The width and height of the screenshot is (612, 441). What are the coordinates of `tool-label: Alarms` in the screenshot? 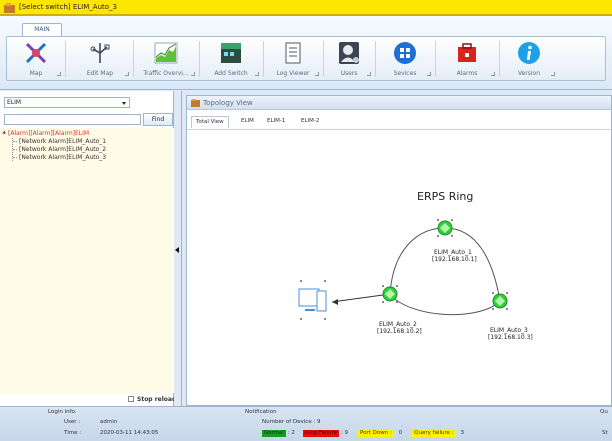 It's located at (467, 73).